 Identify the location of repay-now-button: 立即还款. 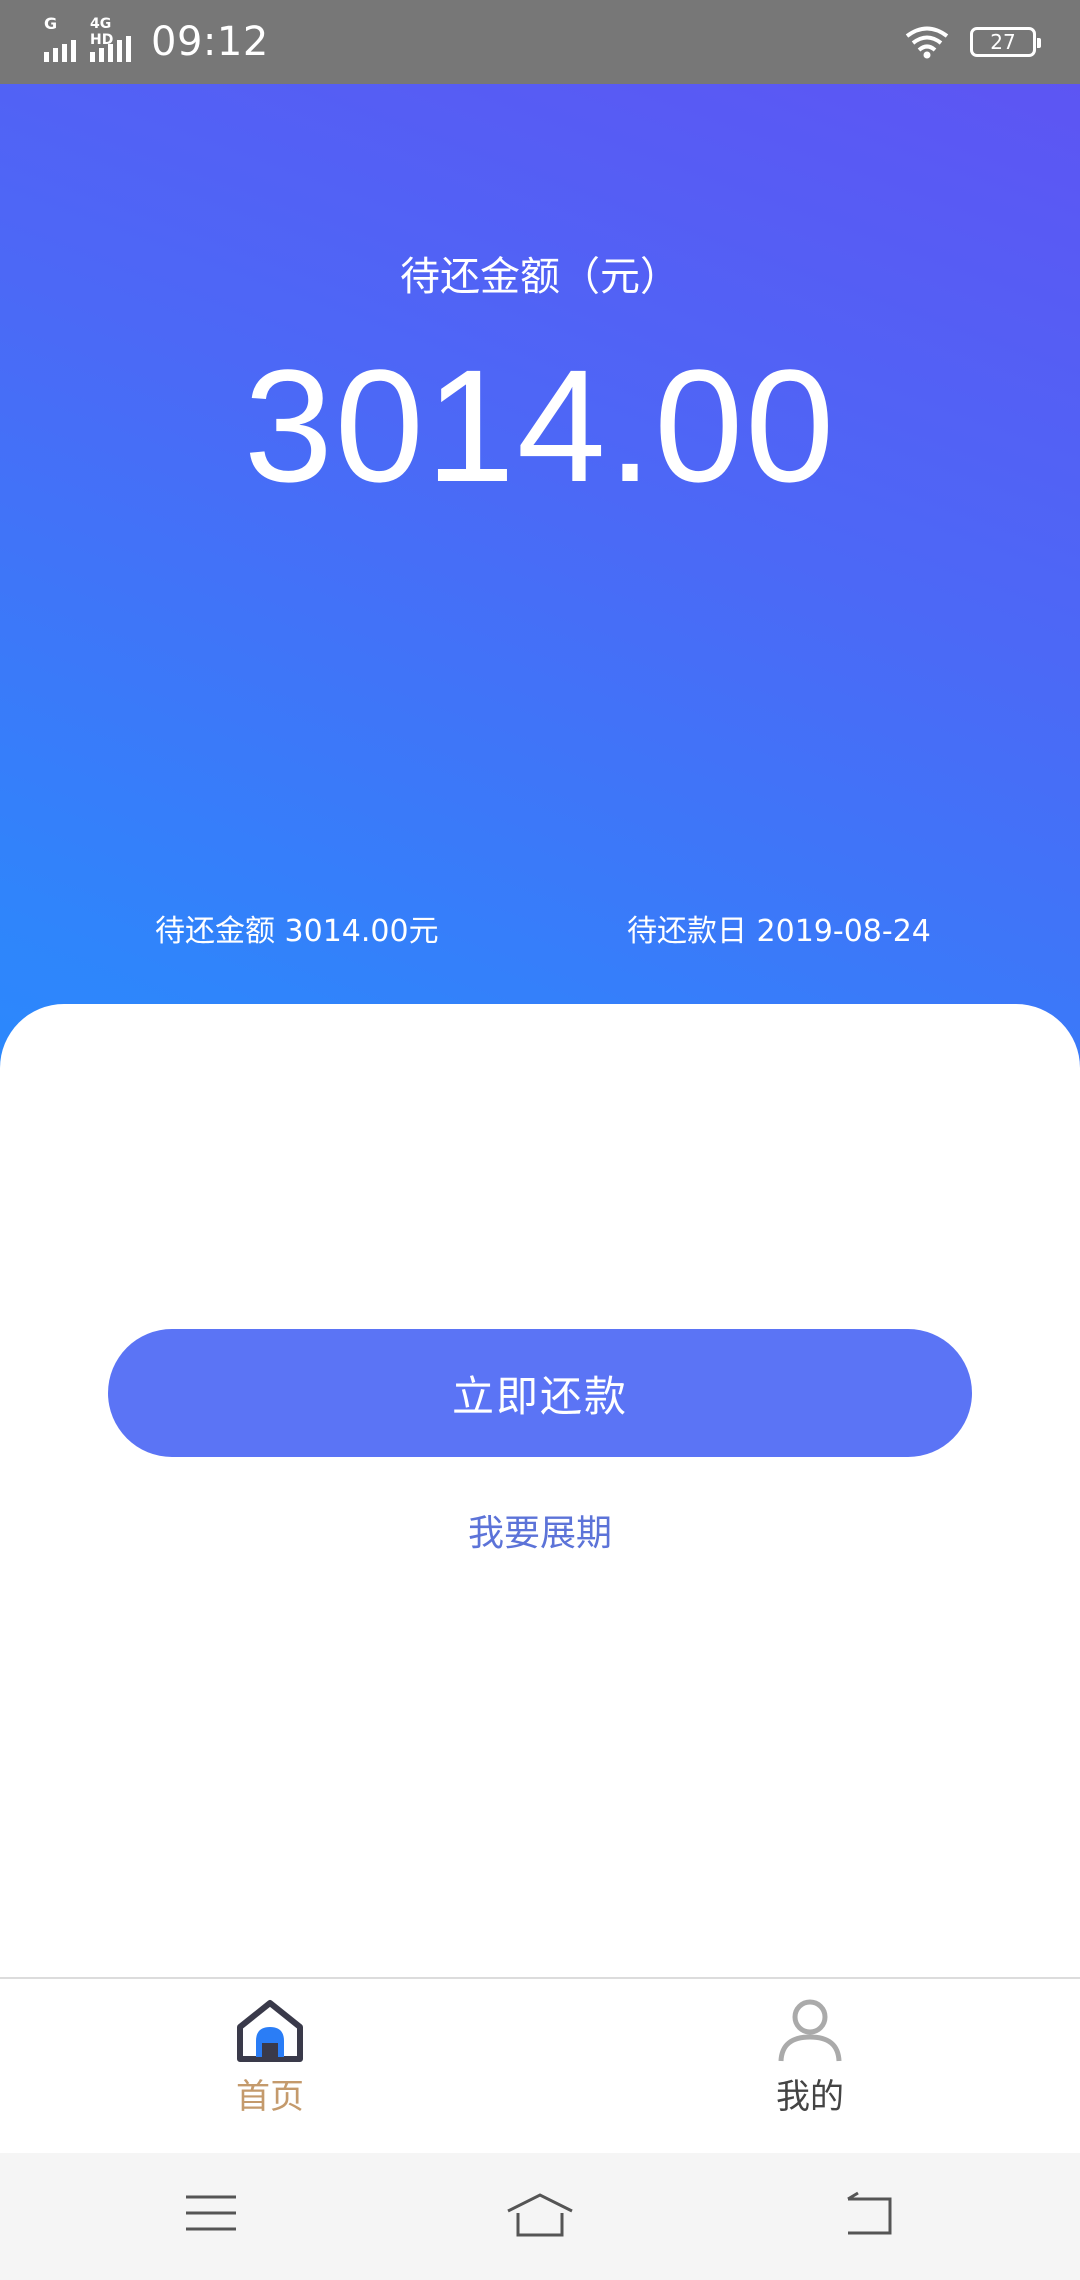
(540, 1393).